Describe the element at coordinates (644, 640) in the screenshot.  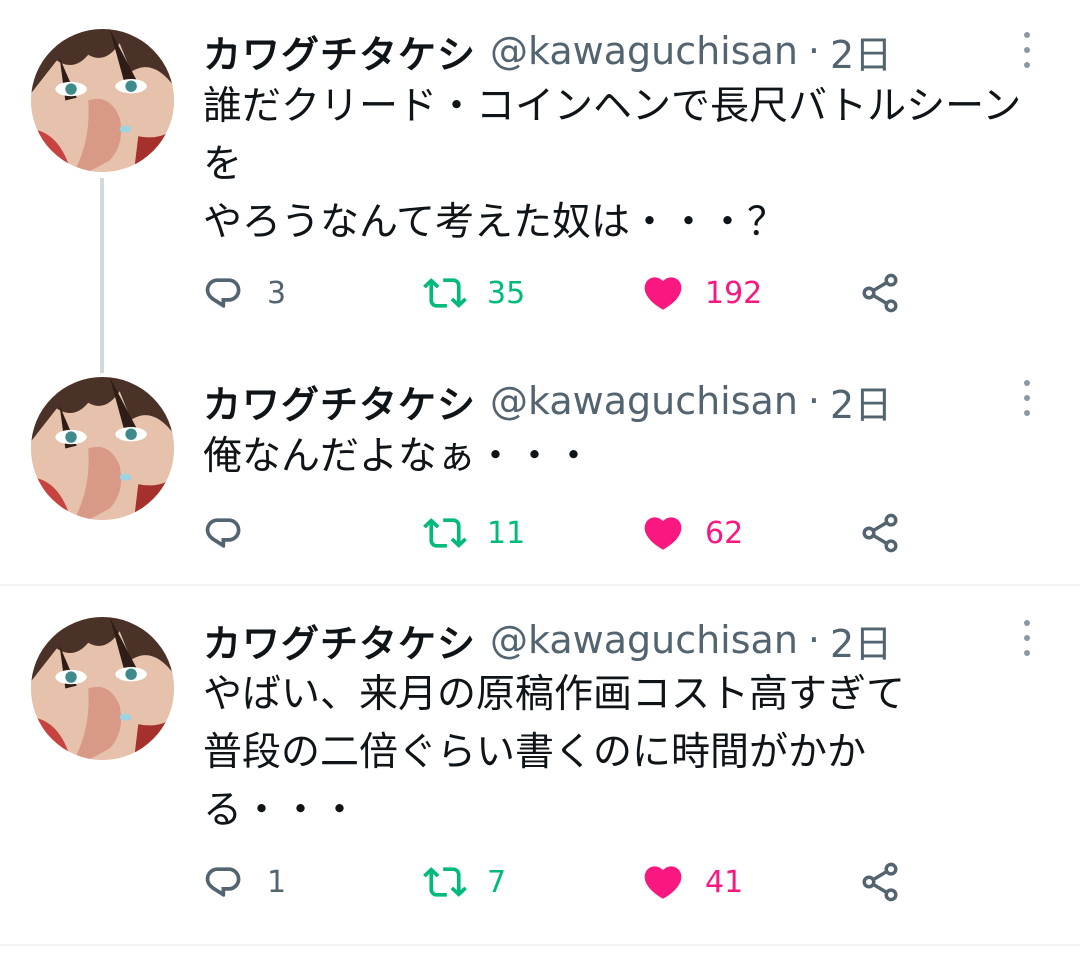
I see `user-handle: @kawaguchisan` at that location.